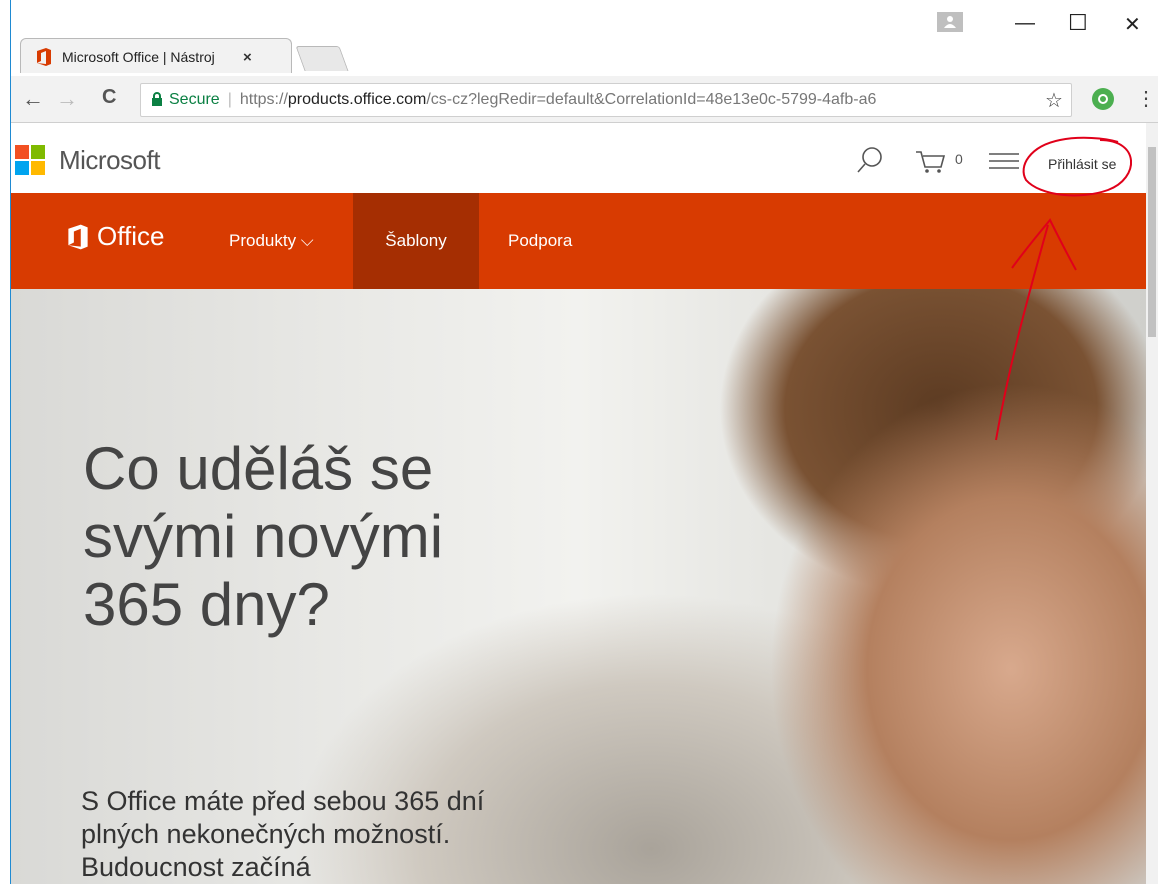 This screenshot has width=1158, height=884. I want to click on person-icon, so click(950, 22).